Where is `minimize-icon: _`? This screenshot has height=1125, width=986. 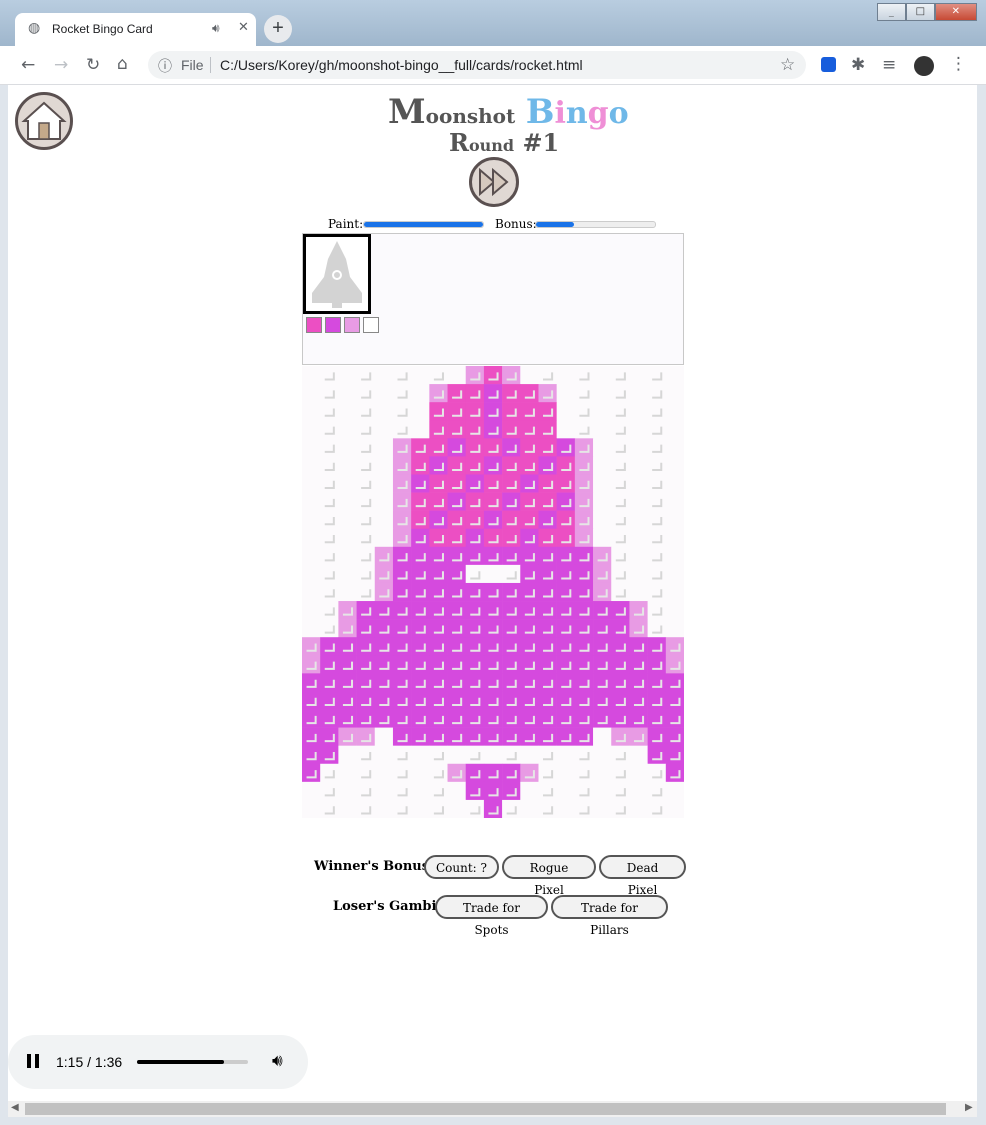
minimize-icon: _ is located at coordinates (891, 12).